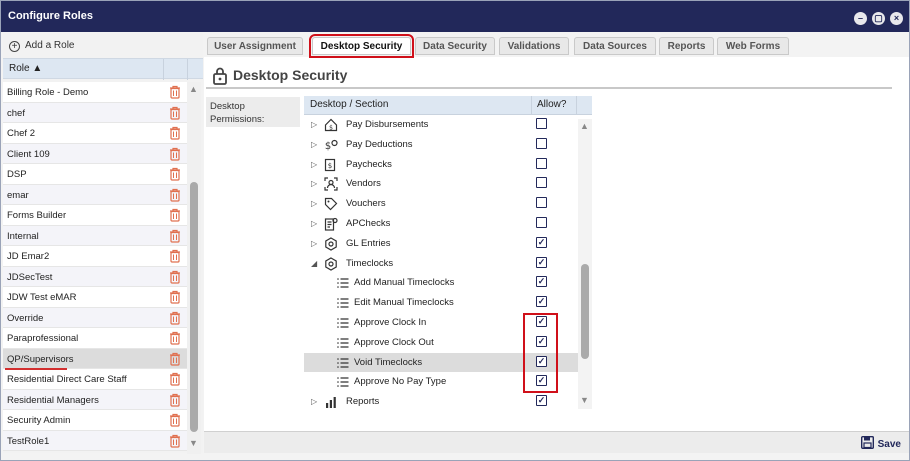 The height and width of the screenshot is (461, 910). I want to click on role-row: Residential Managers, so click(95, 399).